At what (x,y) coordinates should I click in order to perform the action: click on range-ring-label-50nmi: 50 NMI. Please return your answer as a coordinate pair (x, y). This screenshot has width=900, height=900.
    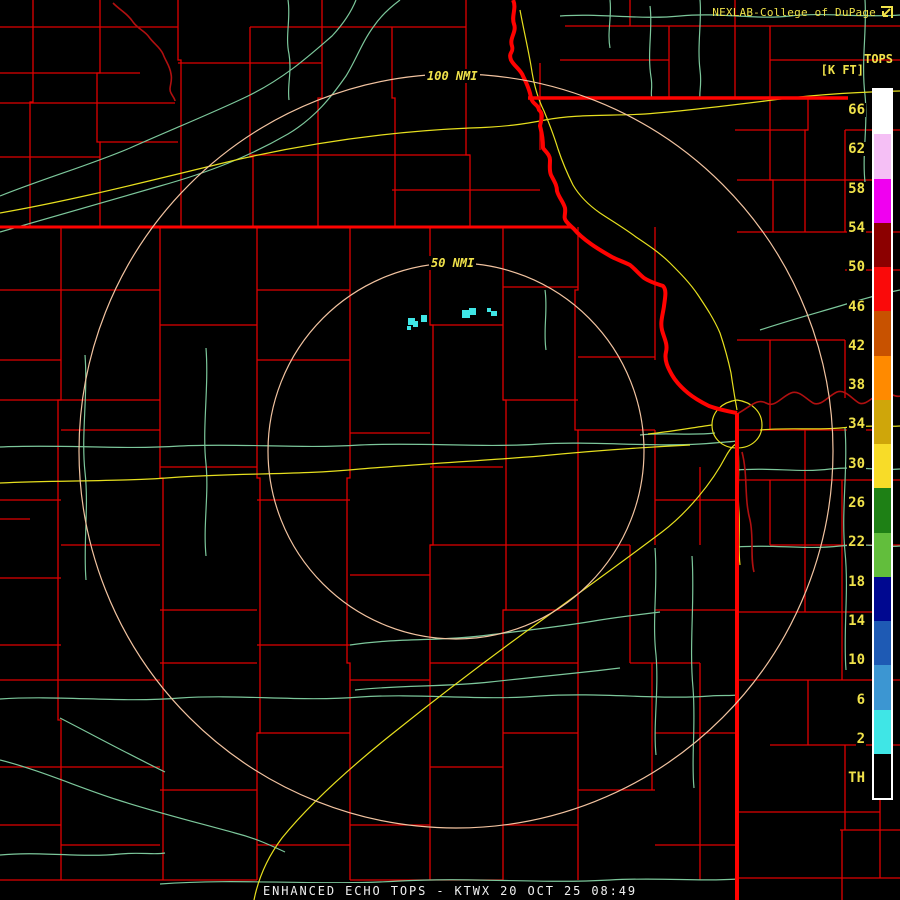
    Looking at the image, I should click on (453, 263).